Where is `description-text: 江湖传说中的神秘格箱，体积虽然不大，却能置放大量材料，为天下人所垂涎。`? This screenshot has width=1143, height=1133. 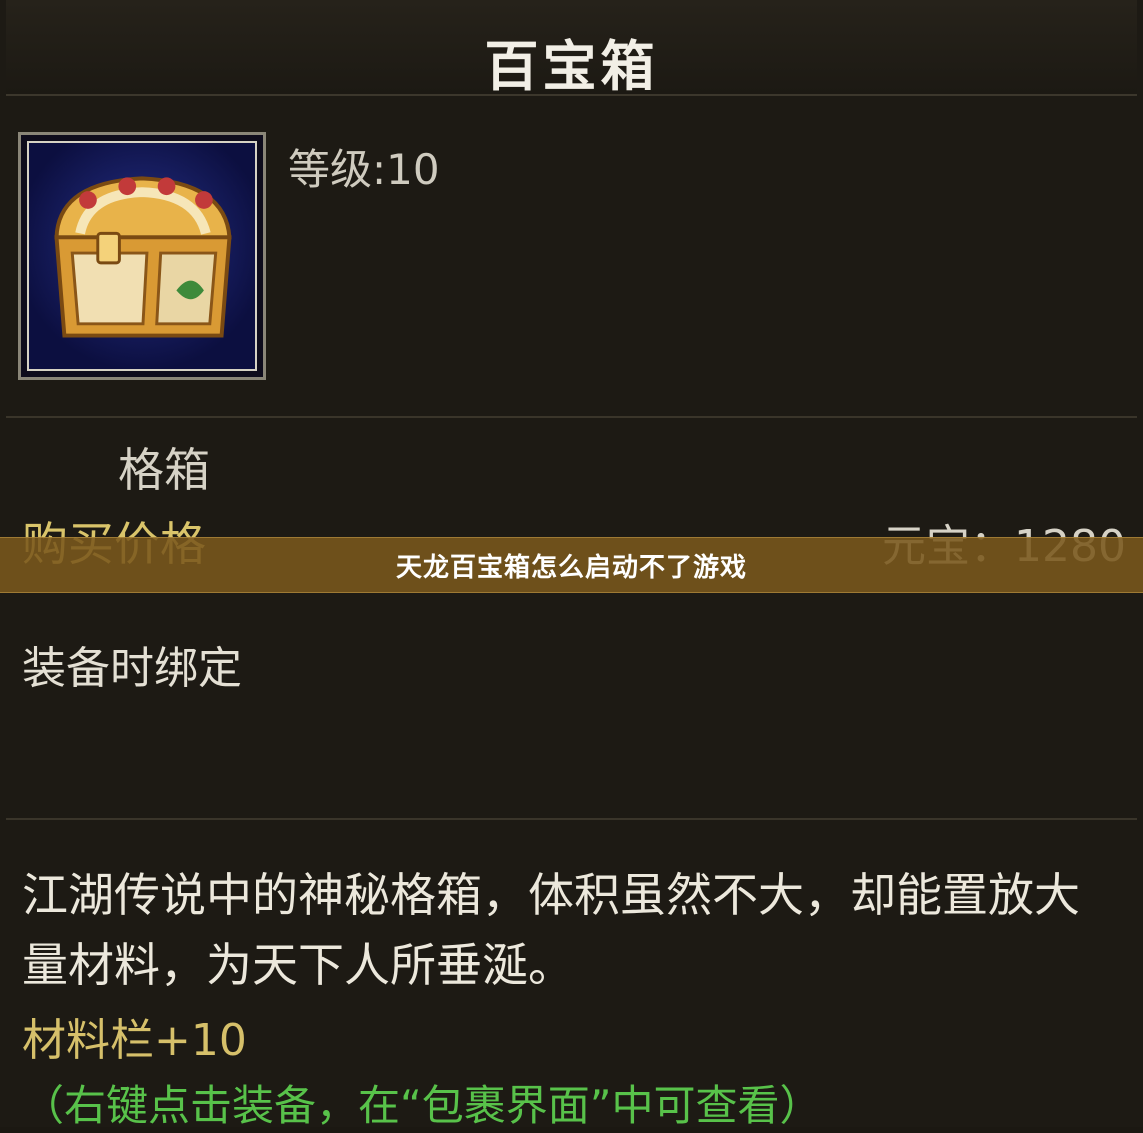 description-text: 江湖传说中的神秘格箱，体积虽然不大，却能置放大量材料，为天下人所垂涎。 is located at coordinates (551, 930).